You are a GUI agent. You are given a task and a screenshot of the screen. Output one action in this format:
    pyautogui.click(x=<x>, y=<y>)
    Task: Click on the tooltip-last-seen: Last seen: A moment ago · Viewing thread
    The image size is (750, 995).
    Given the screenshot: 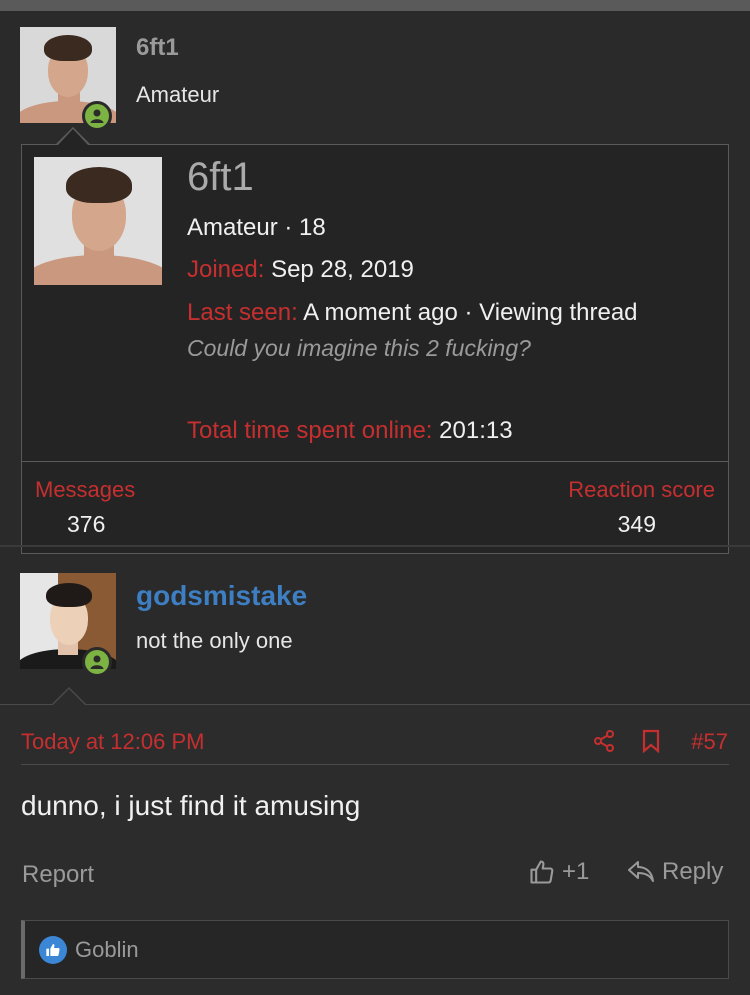 What is the action you would take?
    pyautogui.click(x=412, y=313)
    